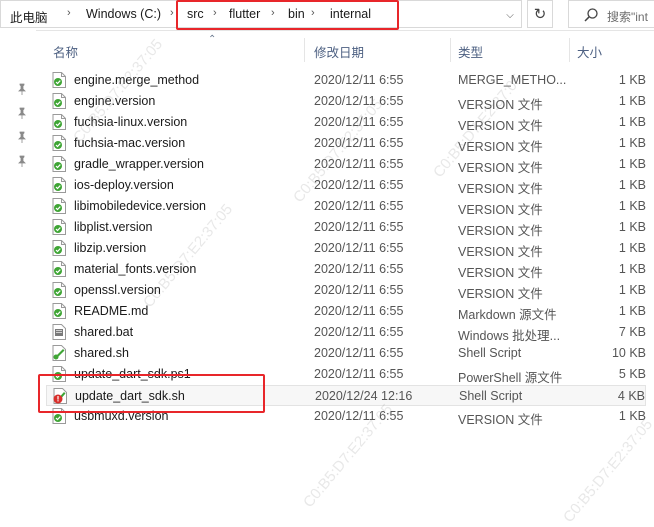  I want to click on search-box: 搜索"int, so click(611, 14).